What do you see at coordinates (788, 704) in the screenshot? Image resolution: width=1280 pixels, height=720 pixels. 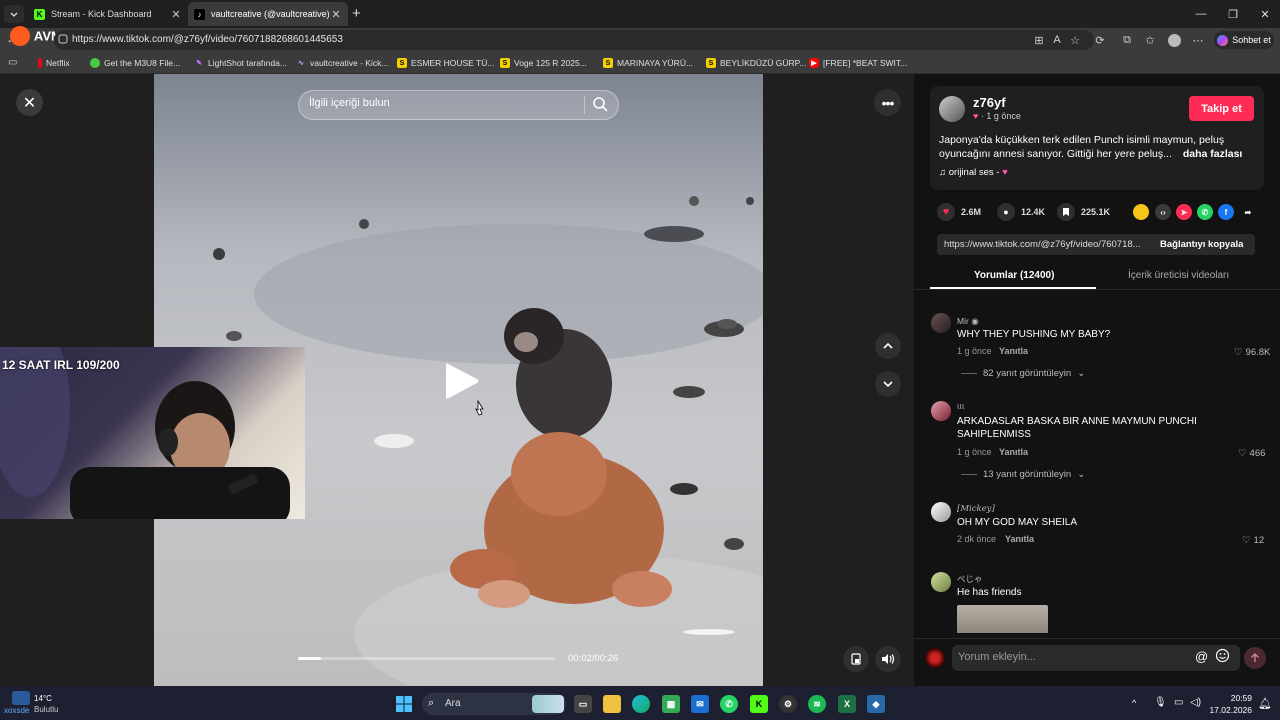 I see `steam-icon: ⚙` at bounding box center [788, 704].